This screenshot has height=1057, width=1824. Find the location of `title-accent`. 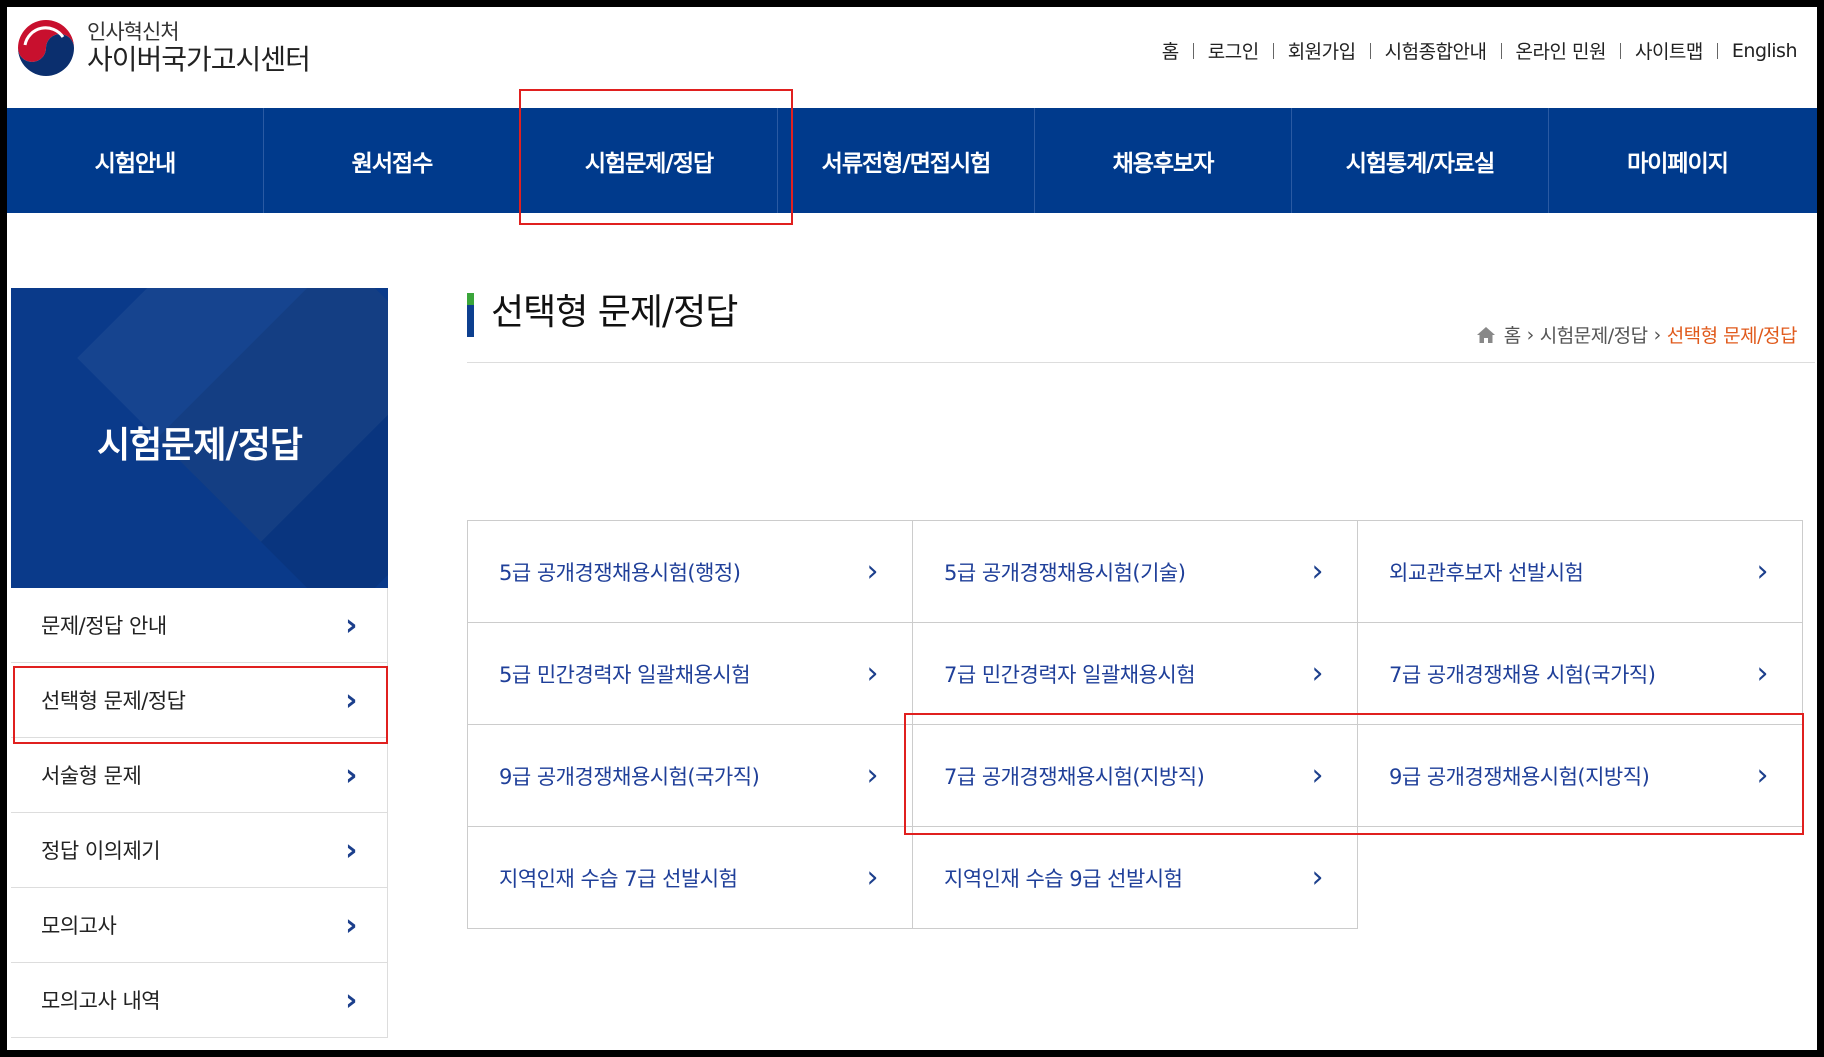

title-accent is located at coordinates (470, 299).